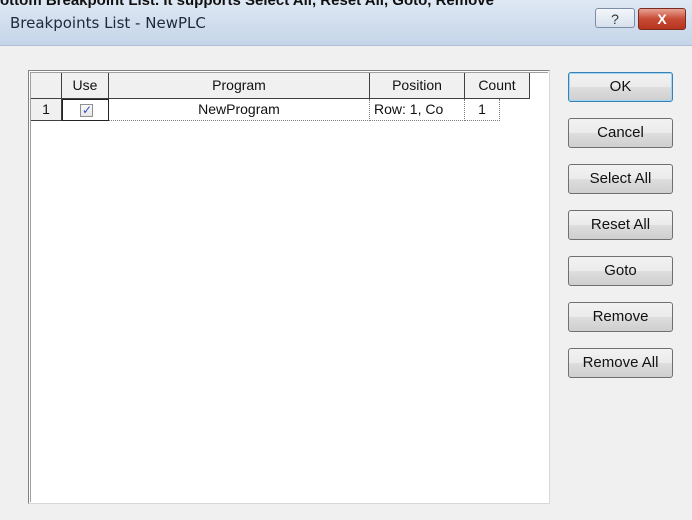 The height and width of the screenshot is (520, 692). Describe the element at coordinates (417, 110) in the screenshot. I see `position-cell: Row: 1, Co` at that location.